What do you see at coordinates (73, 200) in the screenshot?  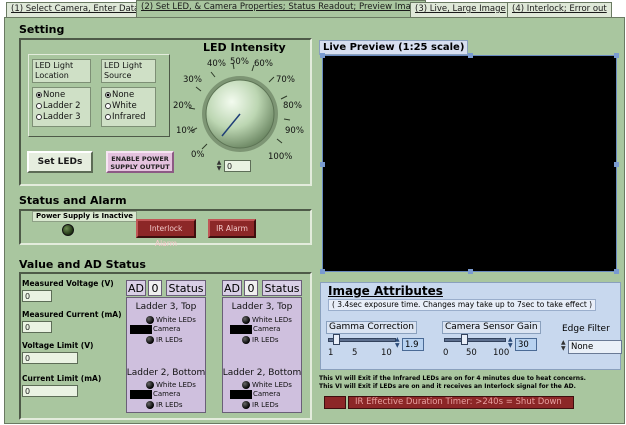 I see `status-alarm-title: Status and Alarm` at bounding box center [73, 200].